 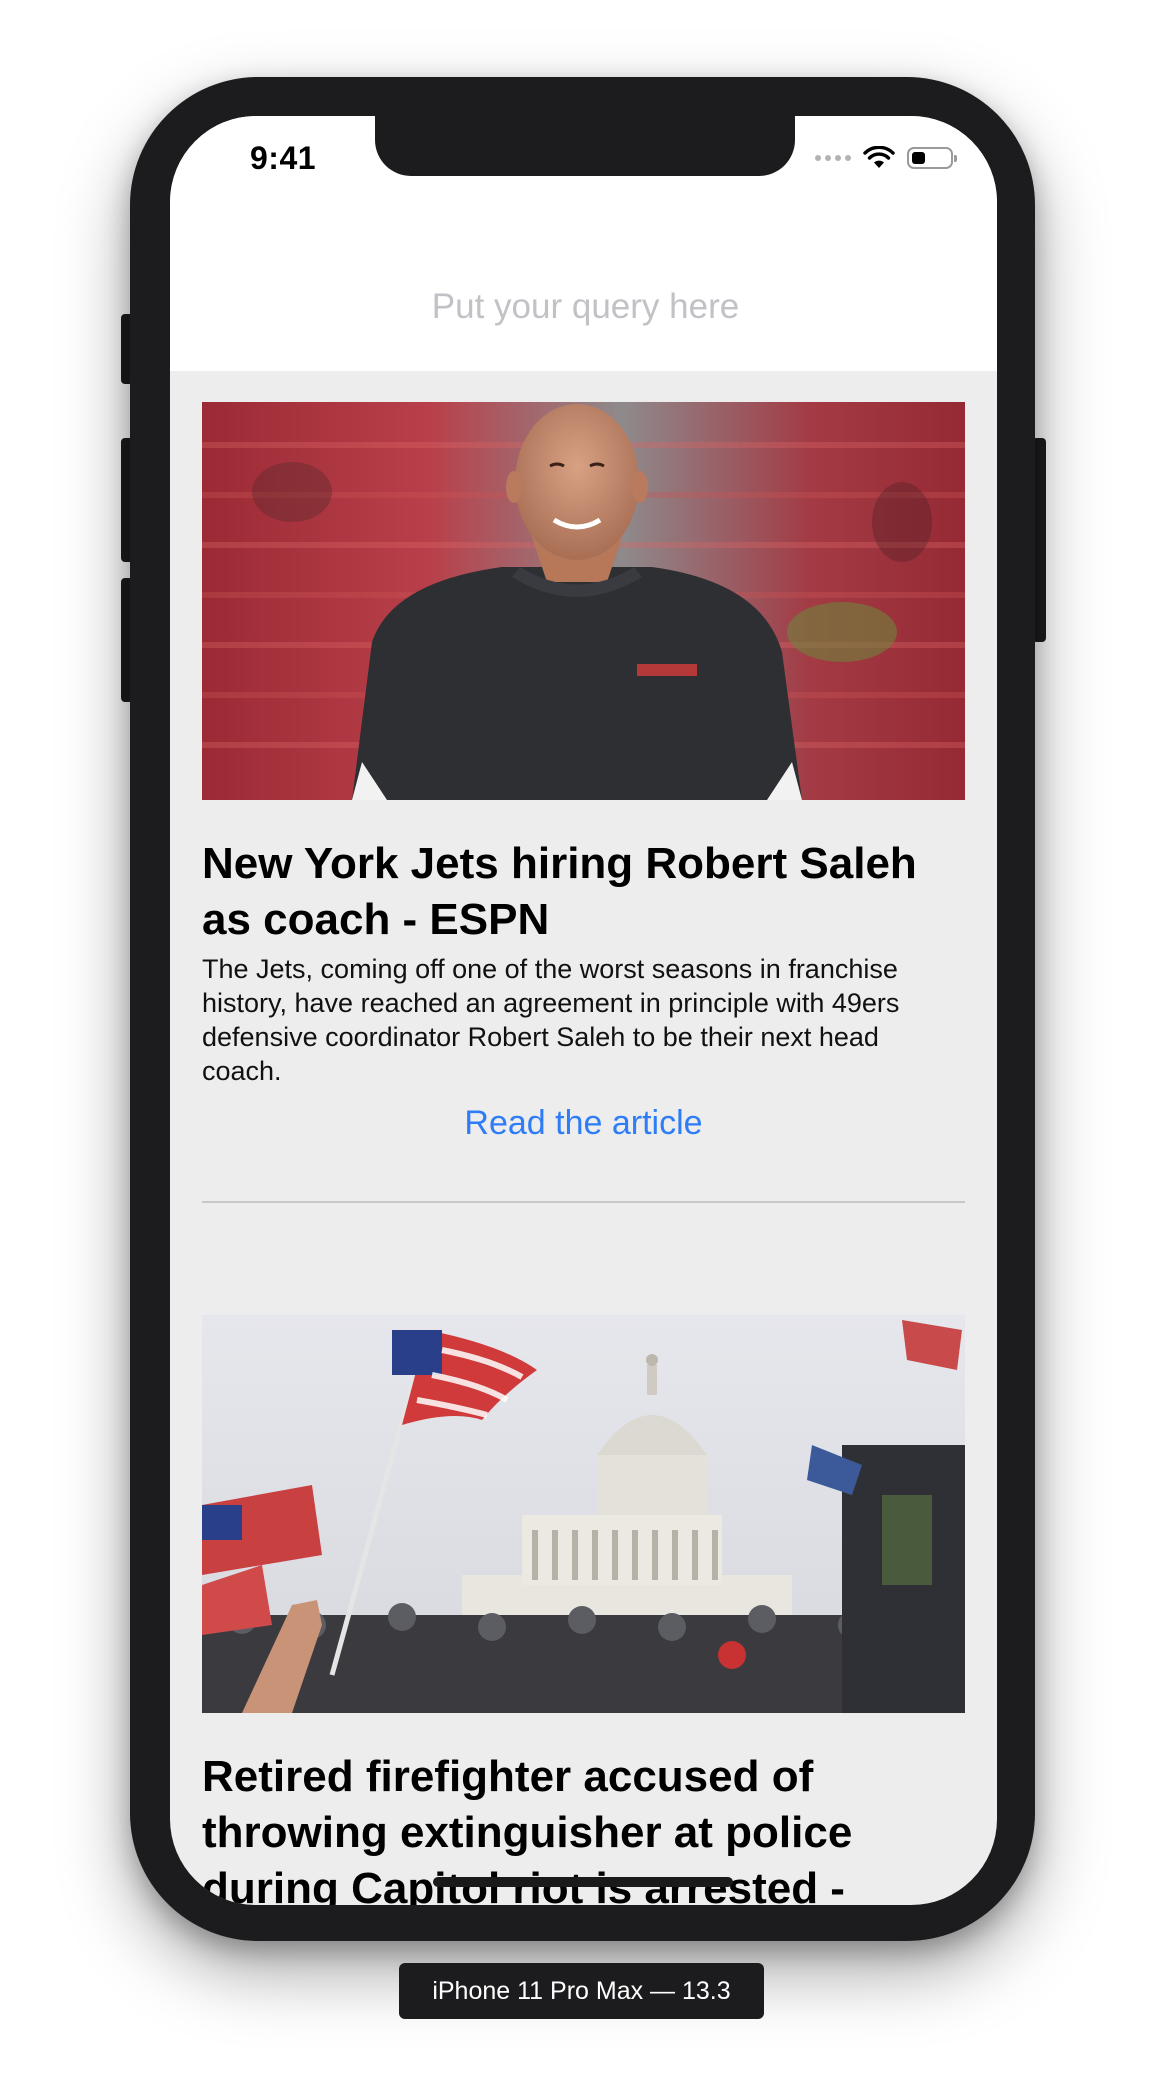 I want to click on signal-dots-icon, so click(x=833, y=158).